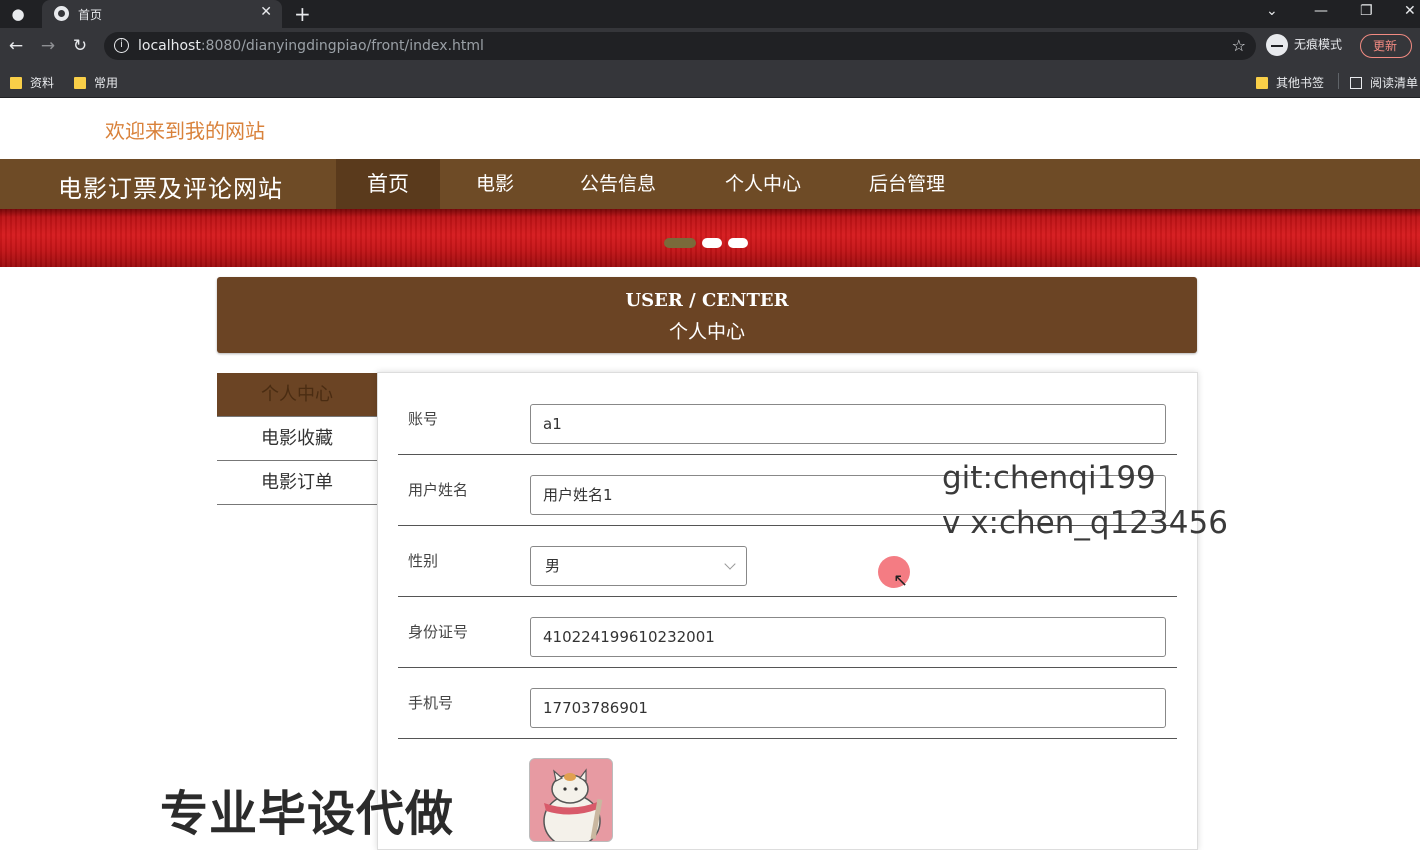  I want to click on welcome-strip: 欢迎来到我的网站, so click(710, 128).